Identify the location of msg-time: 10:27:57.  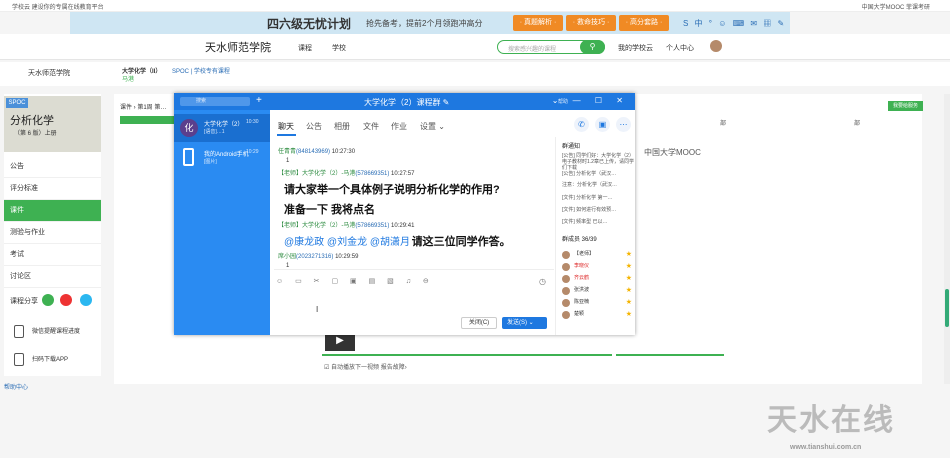
(403, 174).